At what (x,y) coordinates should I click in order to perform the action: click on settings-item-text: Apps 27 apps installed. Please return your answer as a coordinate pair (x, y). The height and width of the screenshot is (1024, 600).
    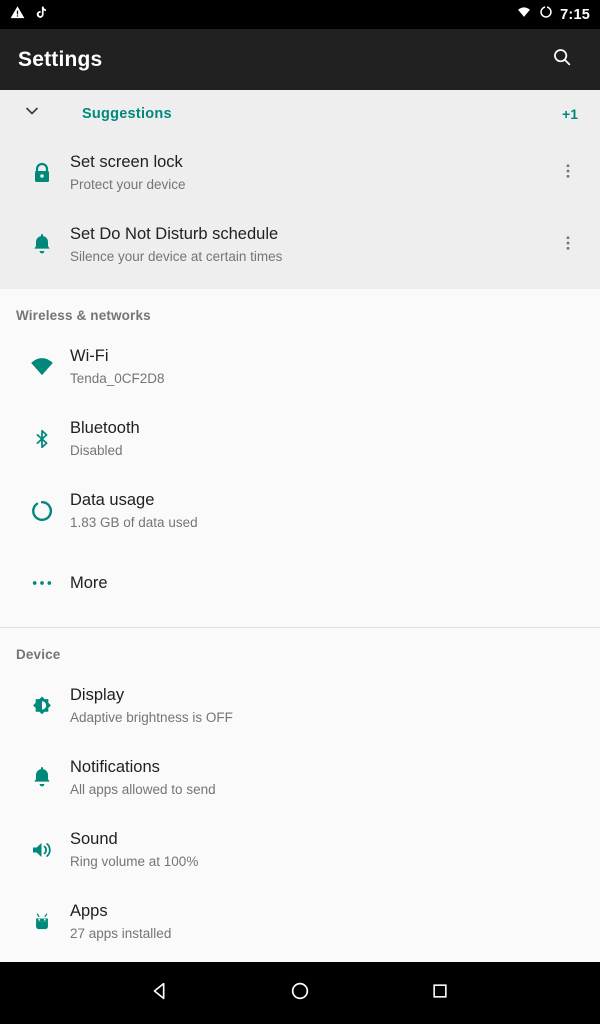
    Looking at the image, I should click on (120, 922).